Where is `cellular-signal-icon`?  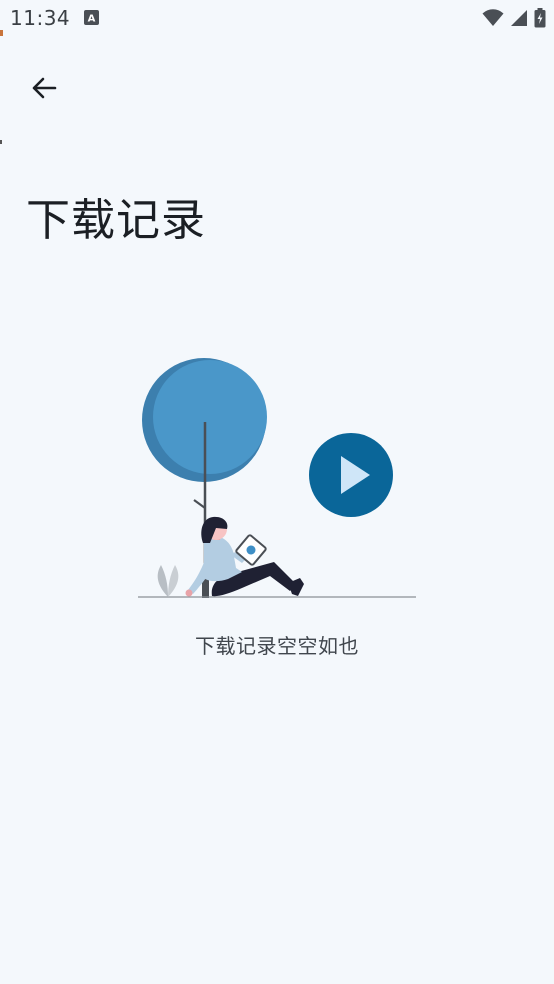 cellular-signal-icon is located at coordinates (519, 18).